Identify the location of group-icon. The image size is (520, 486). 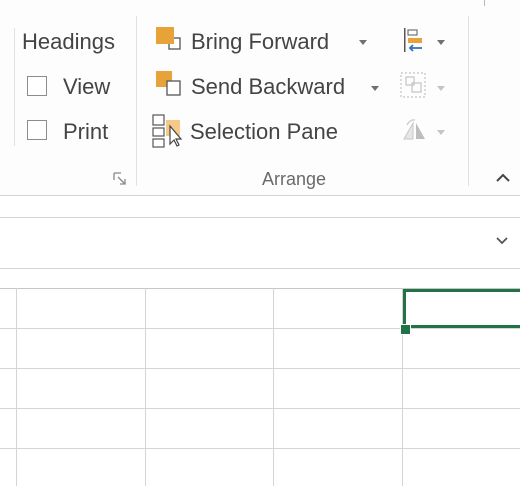
(413, 85).